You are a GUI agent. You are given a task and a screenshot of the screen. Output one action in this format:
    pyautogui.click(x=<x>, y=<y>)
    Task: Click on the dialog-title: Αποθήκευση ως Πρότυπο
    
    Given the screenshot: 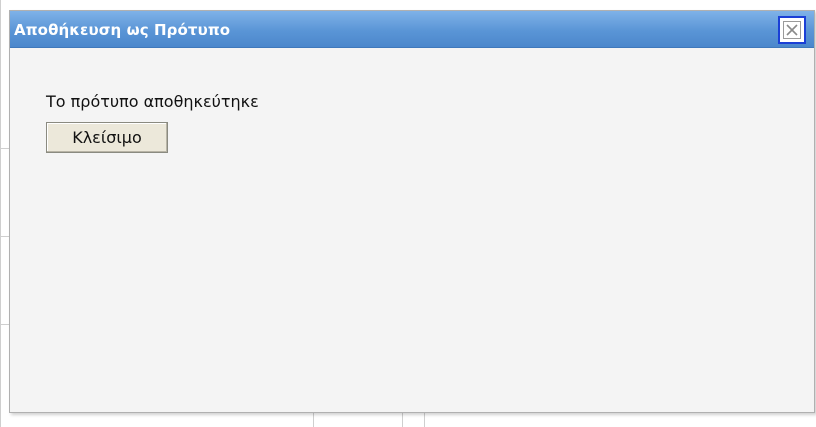 What is the action you would take?
    pyautogui.click(x=122, y=30)
    